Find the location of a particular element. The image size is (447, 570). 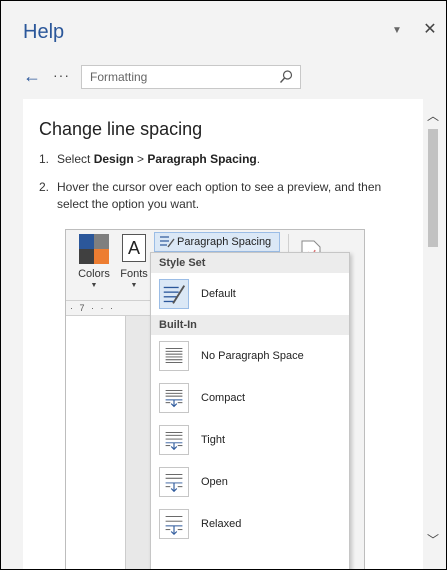

paragraph-spacing-icon is located at coordinates (167, 242).